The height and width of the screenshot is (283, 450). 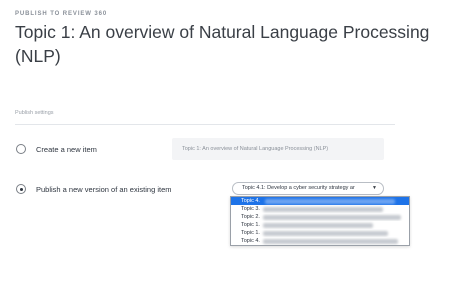 I want to click on dropdown-option: Topic 3., so click(x=320, y=209).